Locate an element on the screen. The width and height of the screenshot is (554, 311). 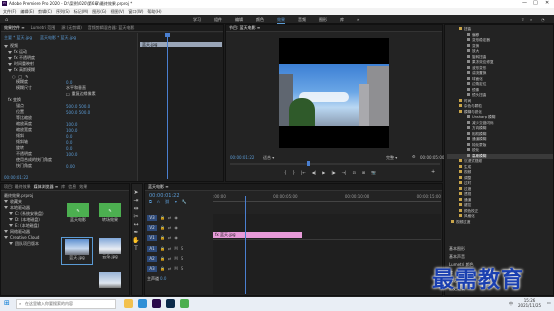
tab-info: 信息 is located at coordinates (72, 187).